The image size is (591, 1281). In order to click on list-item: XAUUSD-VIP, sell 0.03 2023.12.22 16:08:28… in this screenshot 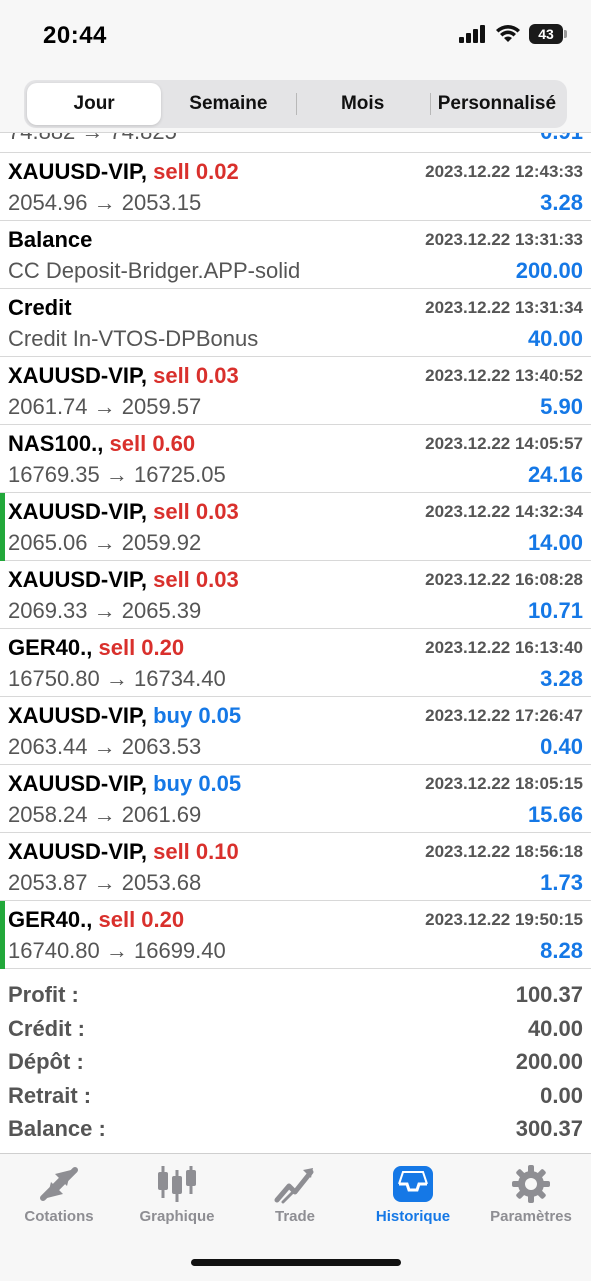, I will do `click(295, 595)`.